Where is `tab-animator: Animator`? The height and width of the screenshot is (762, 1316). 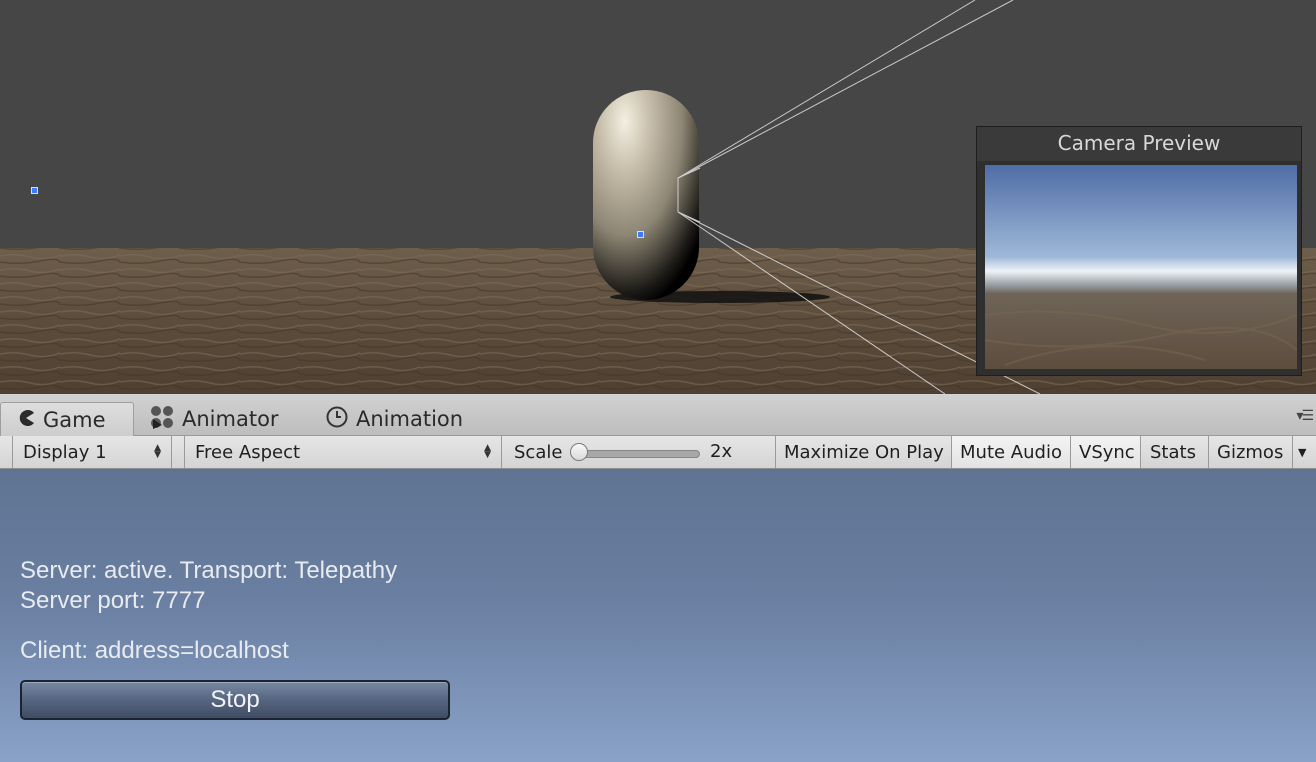
tab-animator: Animator is located at coordinates (214, 419).